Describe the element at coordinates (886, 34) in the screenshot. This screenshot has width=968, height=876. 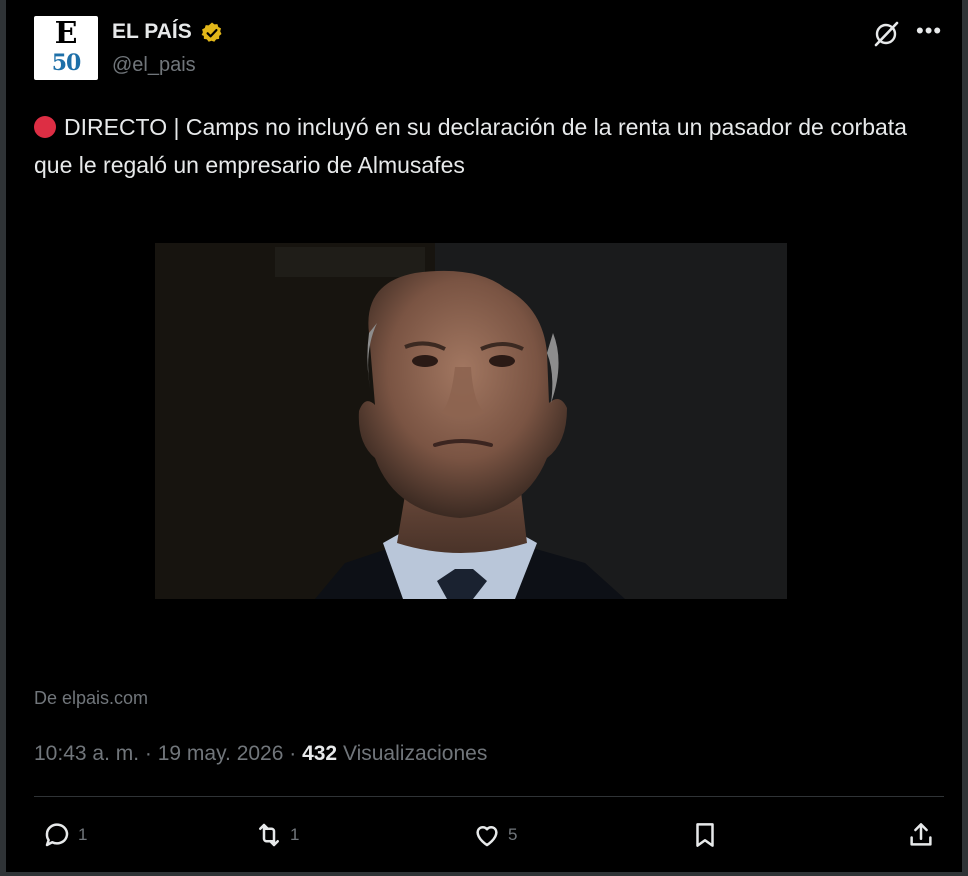
I see `grok-icon` at that location.